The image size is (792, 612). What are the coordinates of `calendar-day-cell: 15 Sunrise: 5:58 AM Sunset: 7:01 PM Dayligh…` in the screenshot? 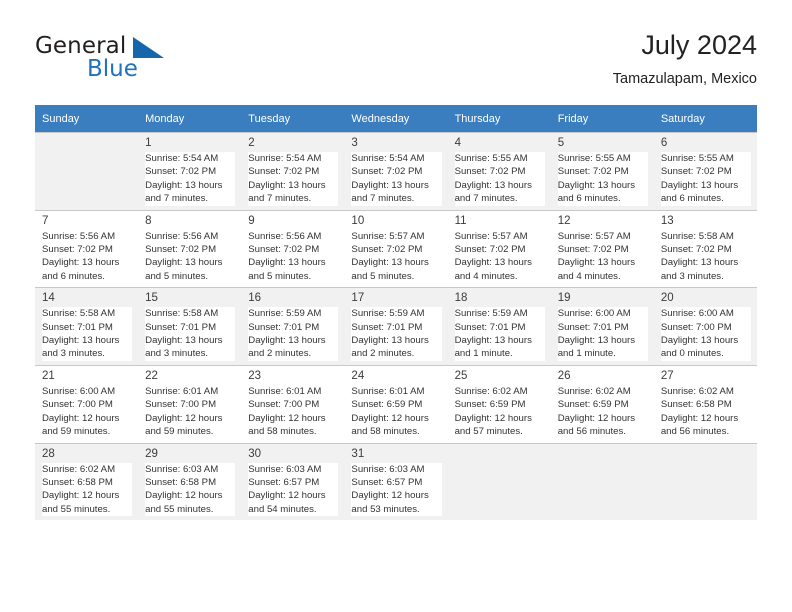 It's located at (190, 326).